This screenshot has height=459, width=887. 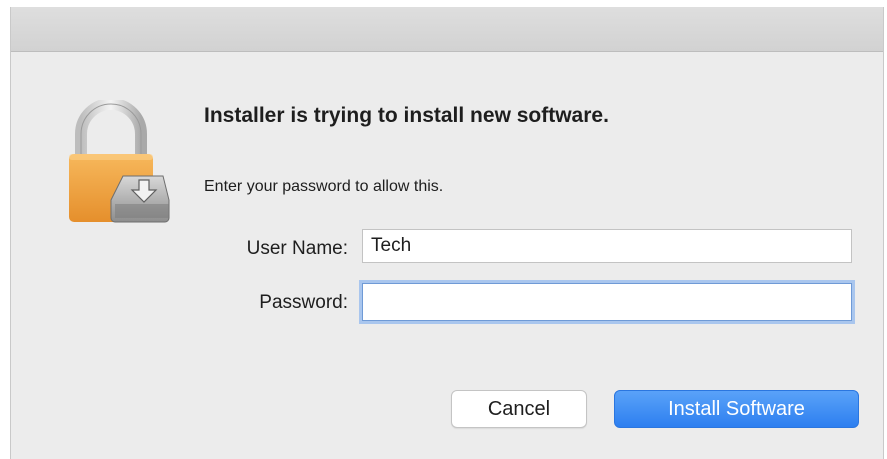 I want to click on install-software-button: Install Software, so click(x=736, y=409).